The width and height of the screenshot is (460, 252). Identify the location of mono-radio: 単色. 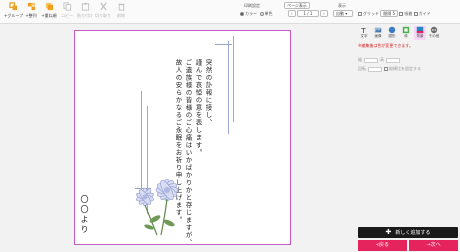
(266, 13).